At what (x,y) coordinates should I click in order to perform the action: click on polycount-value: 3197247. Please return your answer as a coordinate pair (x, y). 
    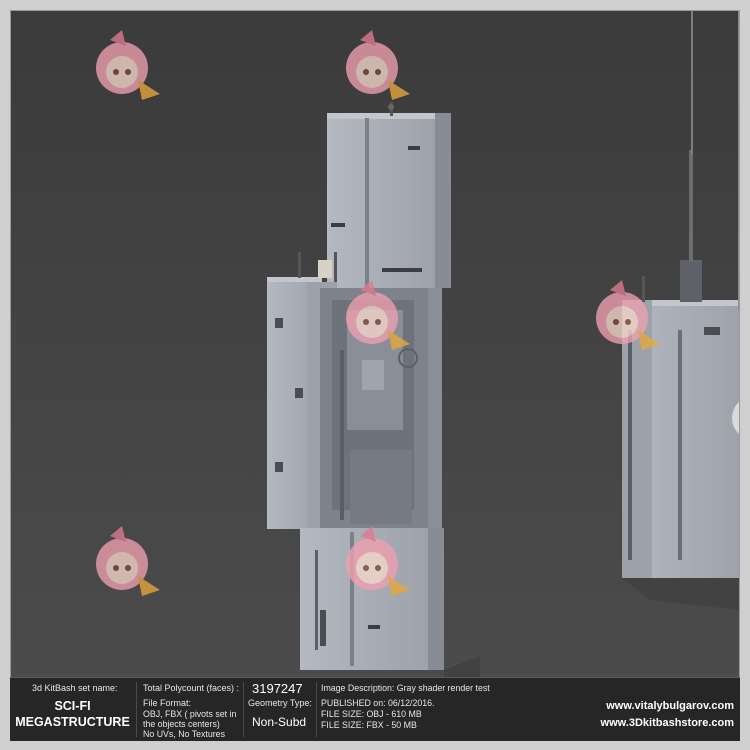
    Looking at the image, I should click on (277, 688).